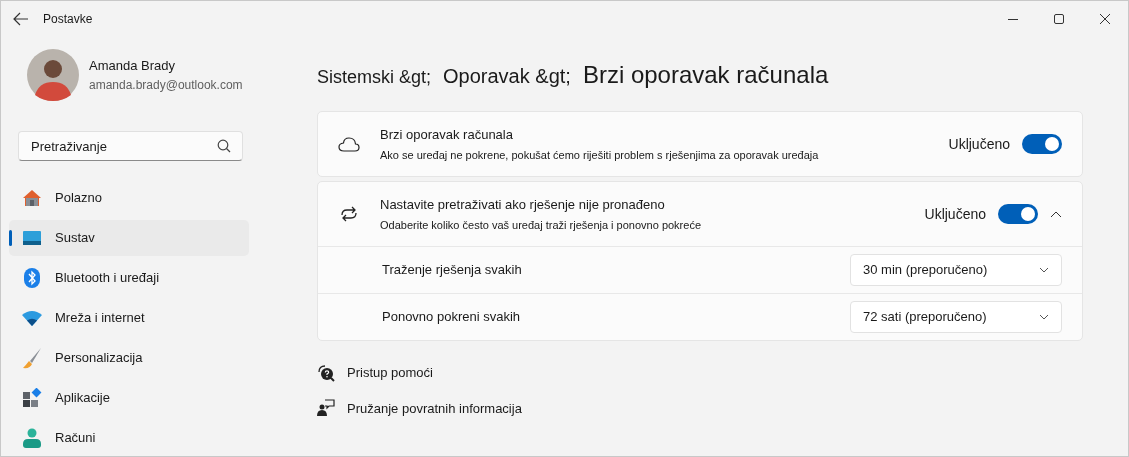  What do you see at coordinates (21, 19) in the screenshot?
I see `back-arrow-icon` at bounding box center [21, 19].